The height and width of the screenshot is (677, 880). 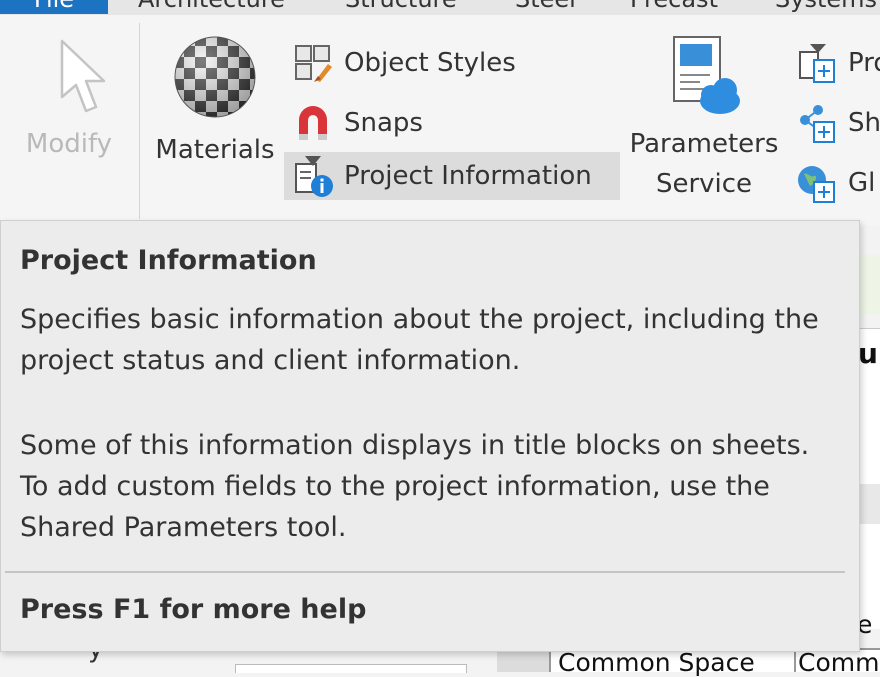 What do you see at coordinates (313, 63) in the screenshot?
I see `object-styles-icon` at bounding box center [313, 63].